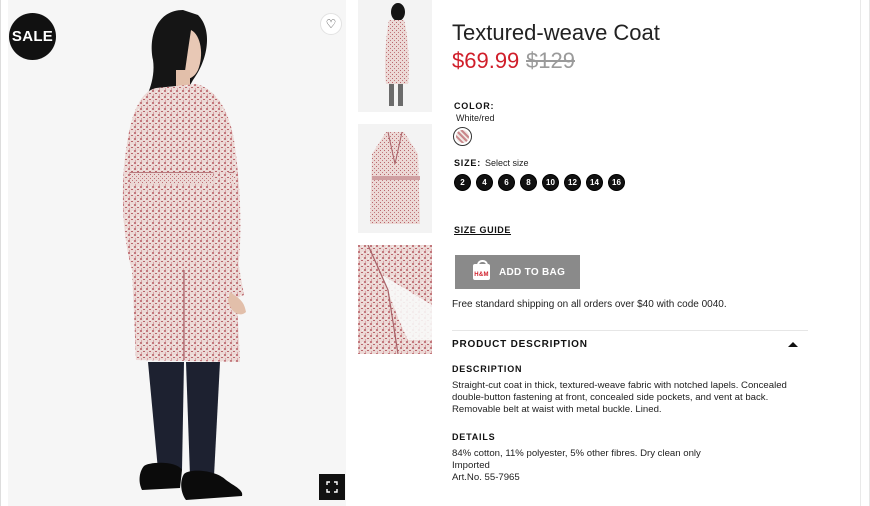 Image resolution: width=870 pixels, height=506 pixels. Describe the element at coordinates (486, 477) in the screenshot. I see `details-line: Art.No. 55-7965` at that location.